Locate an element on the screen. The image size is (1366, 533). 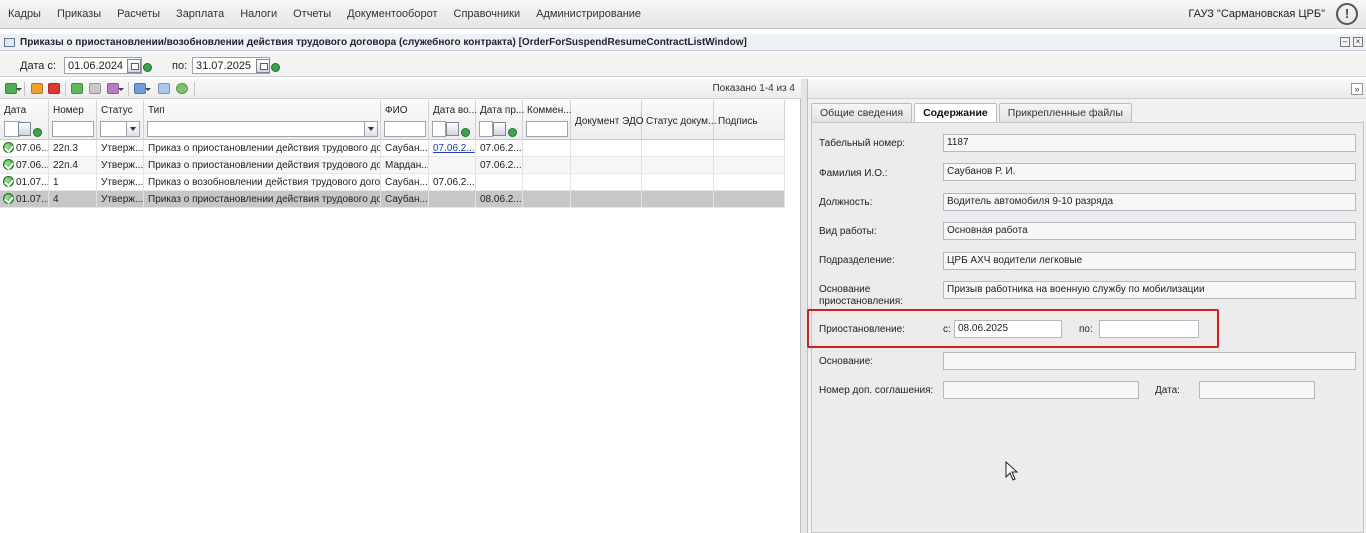
menu-item-nalogi: Налоги is located at coordinates (258, 14).